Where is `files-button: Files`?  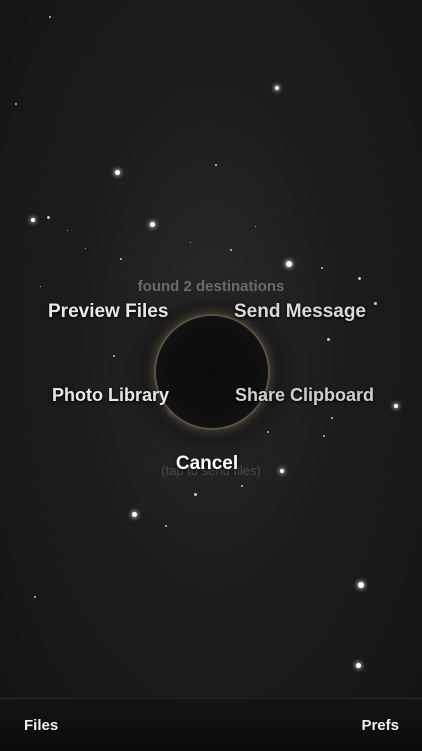
files-button: Files is located at coordinates (41, 725).